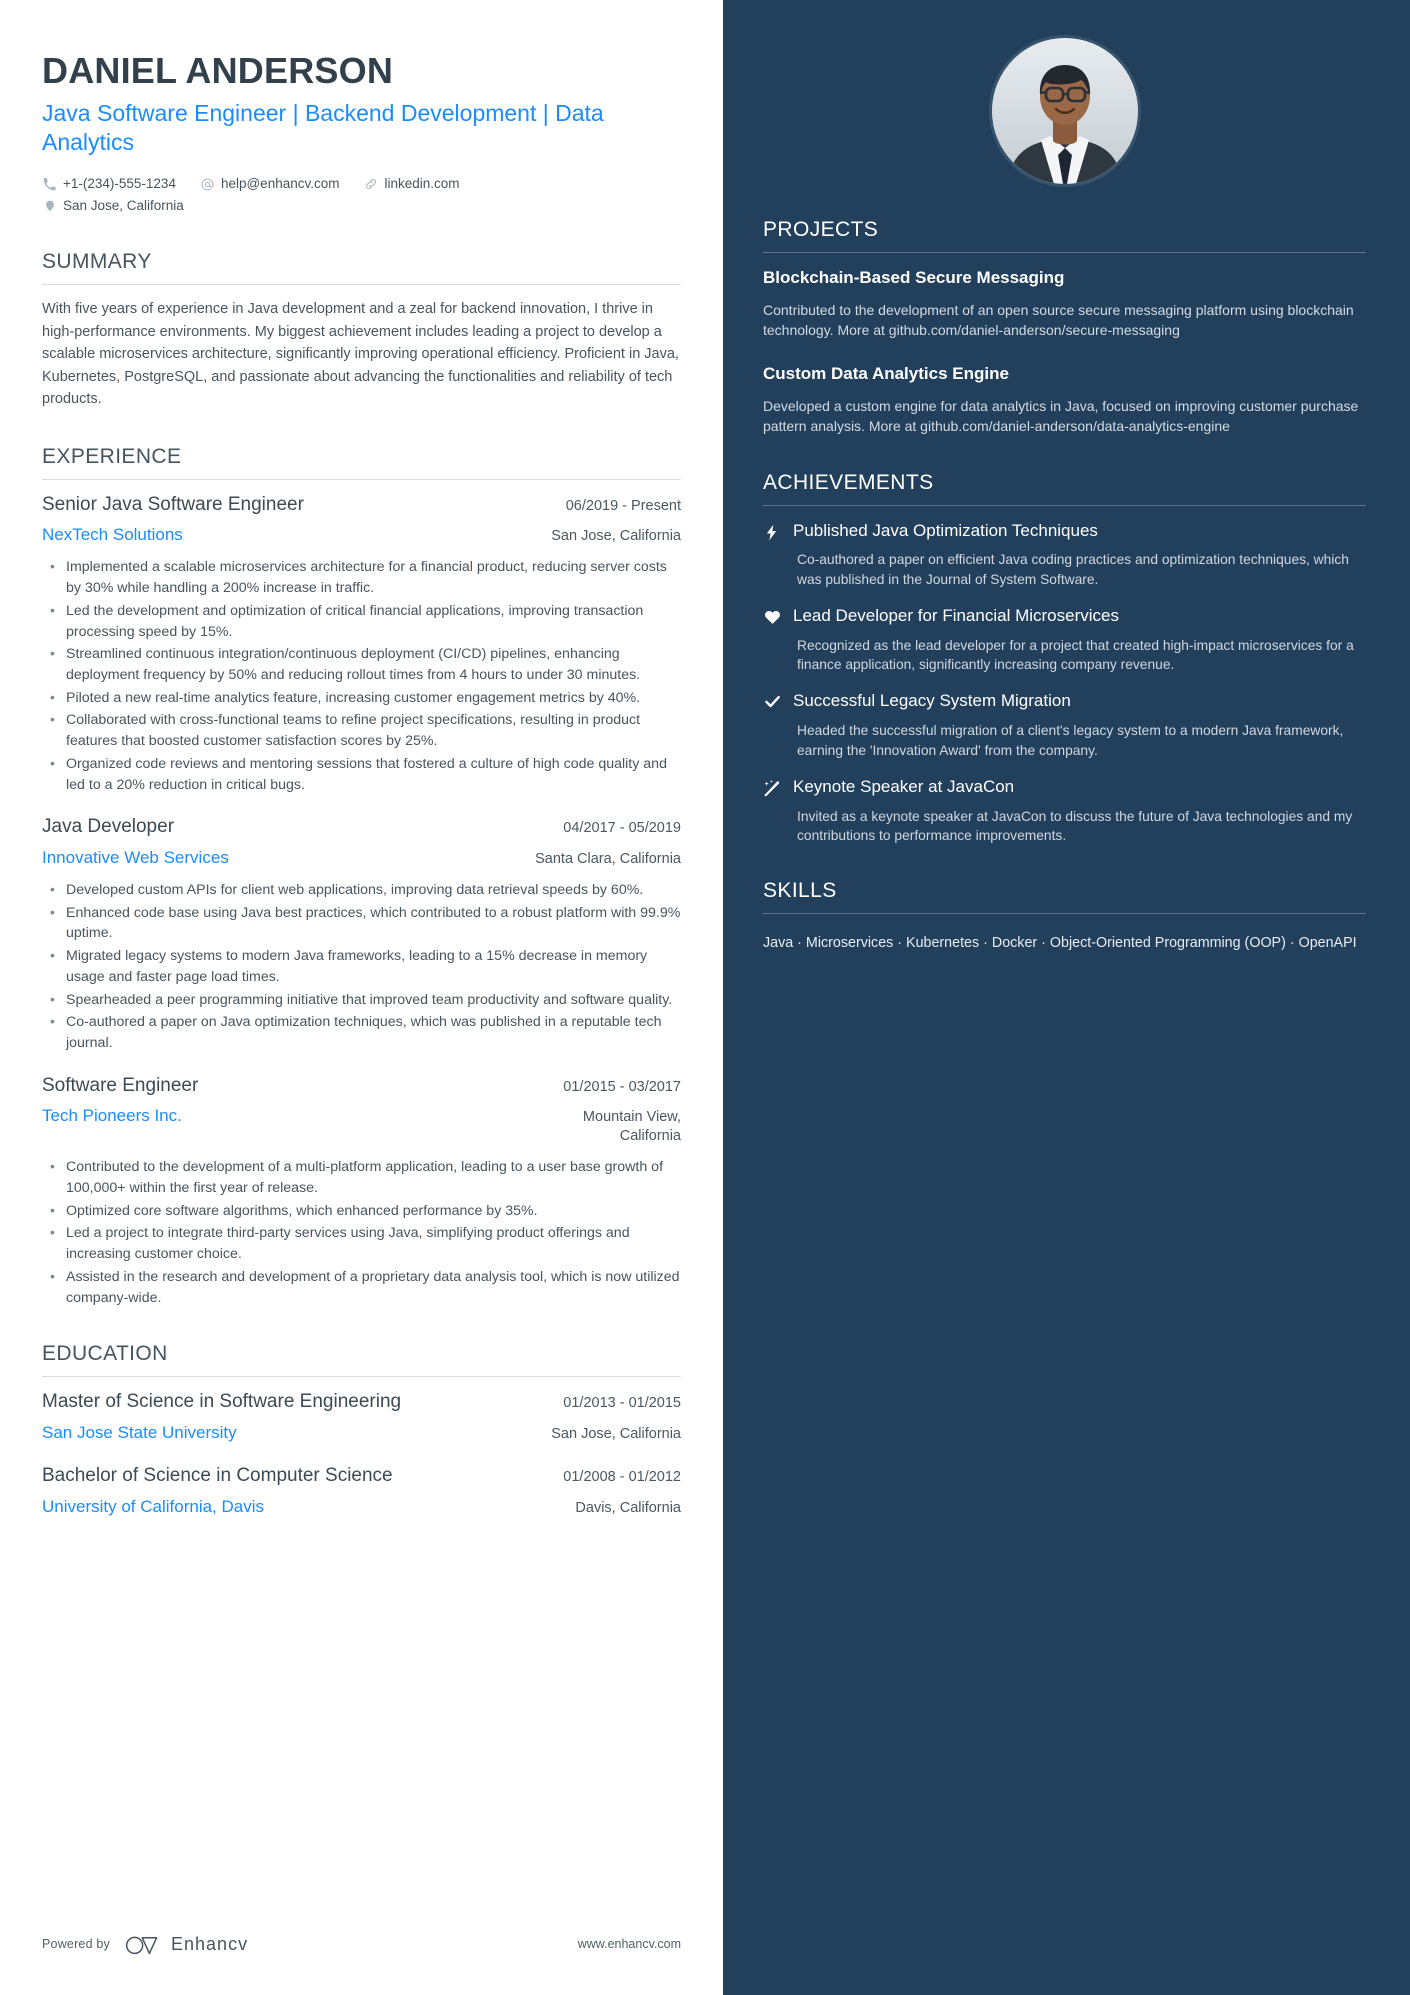 The image size is (1410, 1995). What do you see at coordinates (914, 277) in the screenshot?
I see `project-name: Blockchain-Based Secure Messaging` at bounding box center [914, 277].